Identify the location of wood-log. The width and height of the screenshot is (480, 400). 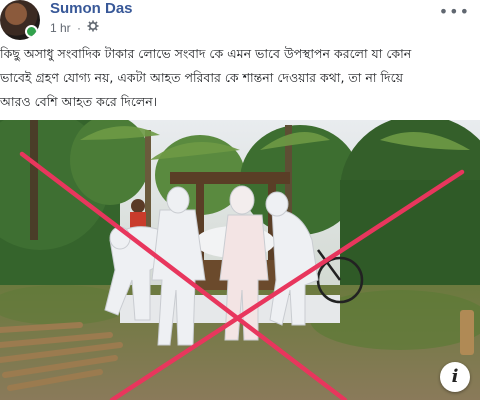
(467, 332).